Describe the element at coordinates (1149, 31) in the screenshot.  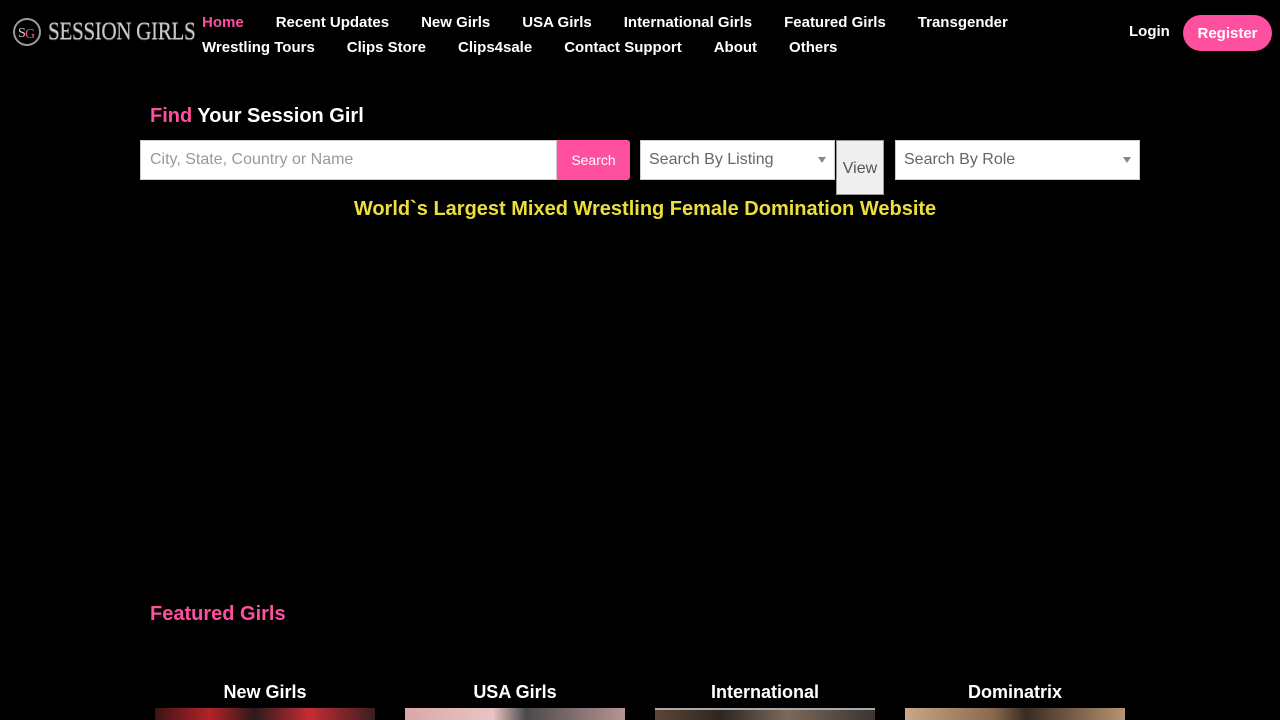
I see `login-link: Login` at that location.